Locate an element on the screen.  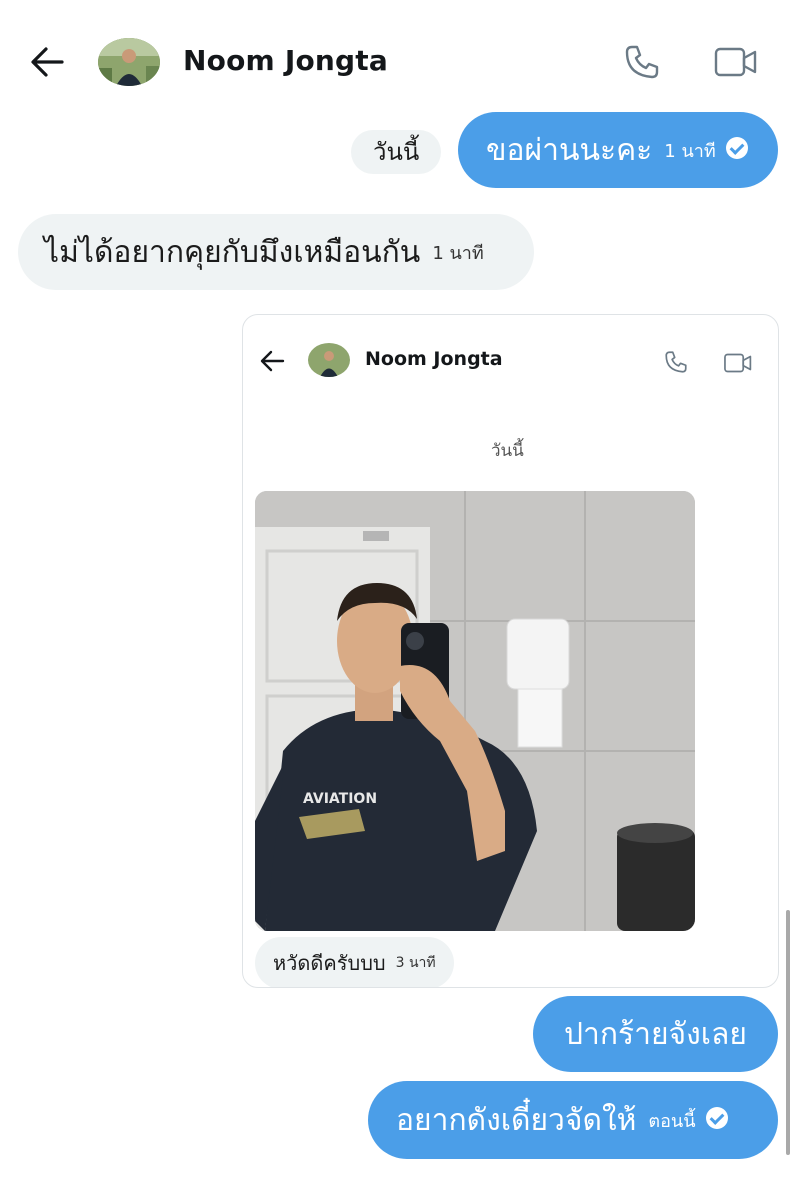
day-label-text: วันนี้ is located at coordinates (396, 152).